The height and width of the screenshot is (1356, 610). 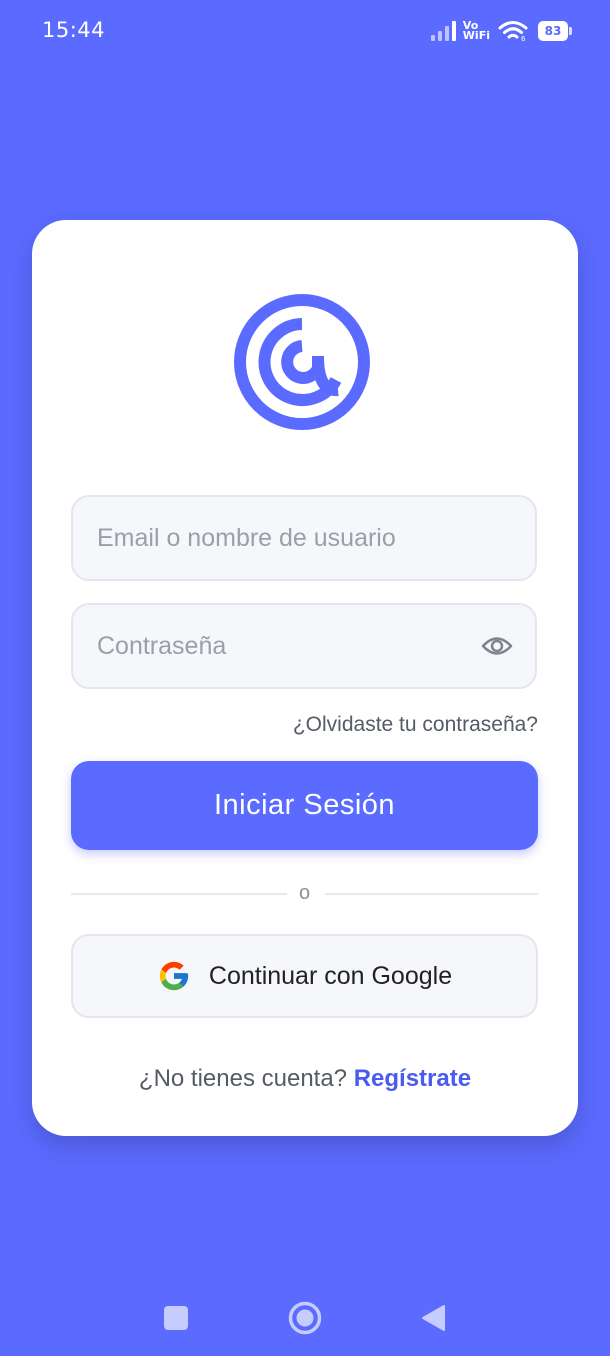 I want to click on wifi-icon: 6, so click(x=513, y=31).